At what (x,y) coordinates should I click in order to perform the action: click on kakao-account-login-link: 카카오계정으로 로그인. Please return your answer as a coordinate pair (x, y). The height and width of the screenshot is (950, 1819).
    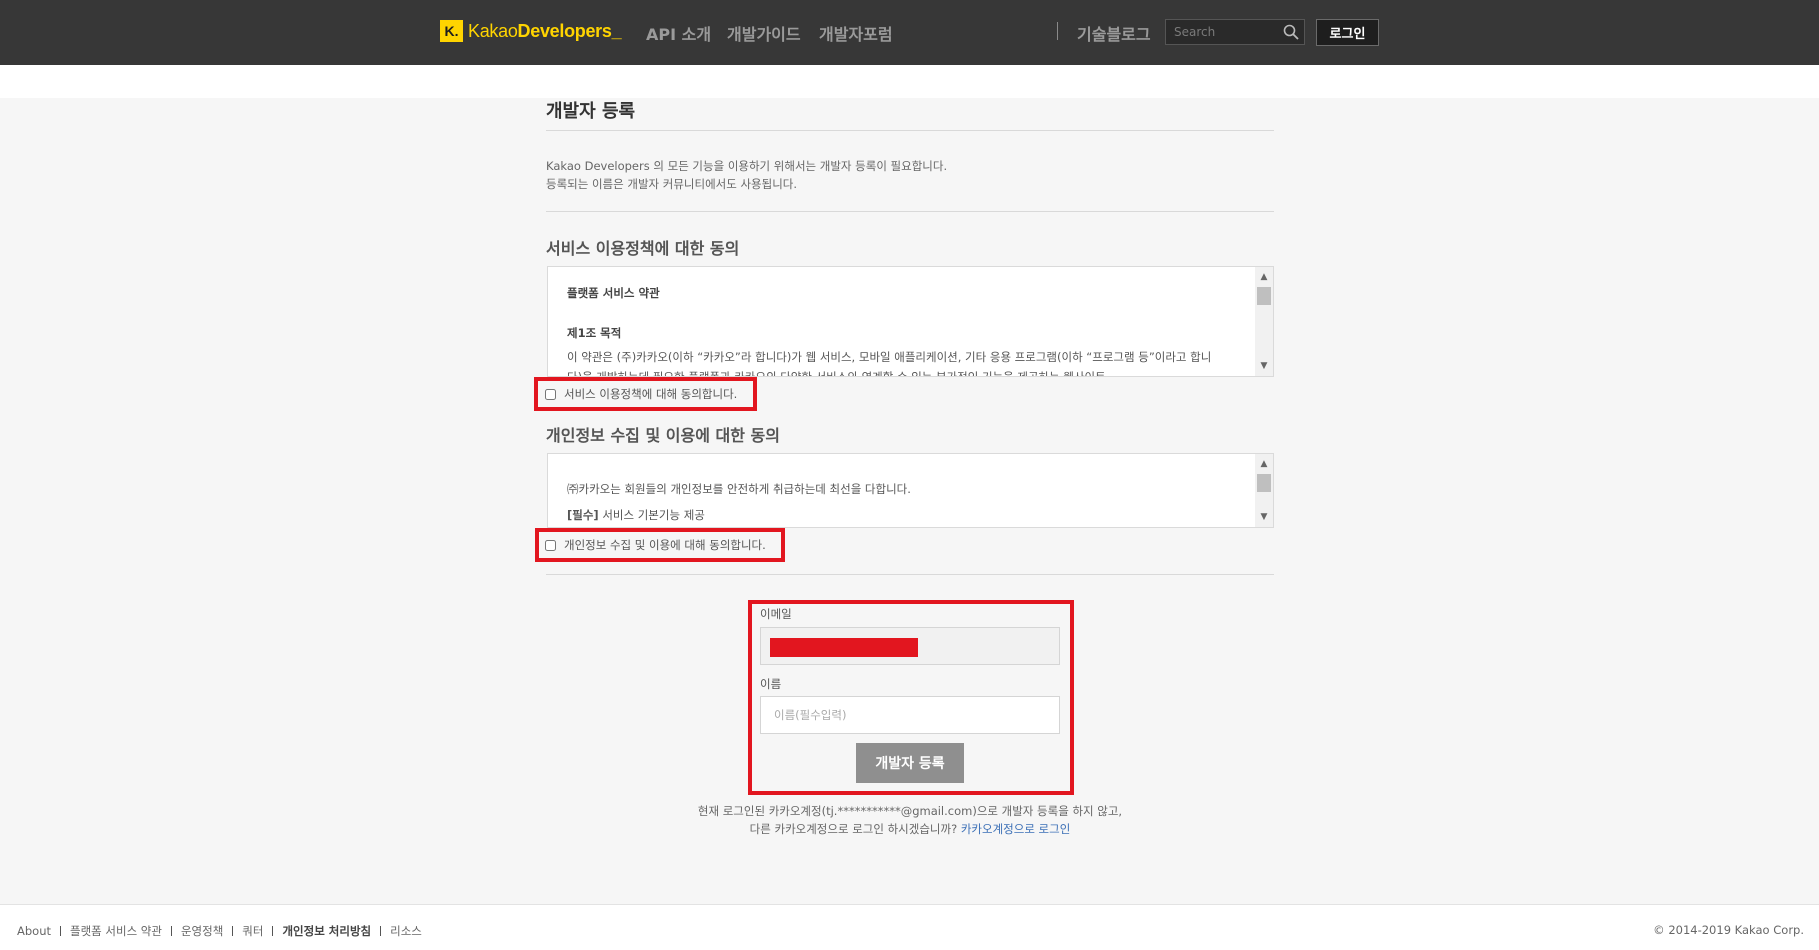
    Looking at the image, I should click on (1015, 829).